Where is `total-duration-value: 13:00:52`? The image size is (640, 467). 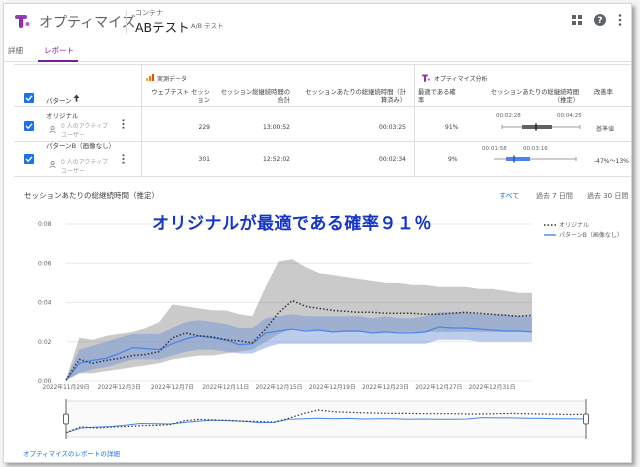 total-duration-value: 13:00:52 is located at coordinates (276, 127).